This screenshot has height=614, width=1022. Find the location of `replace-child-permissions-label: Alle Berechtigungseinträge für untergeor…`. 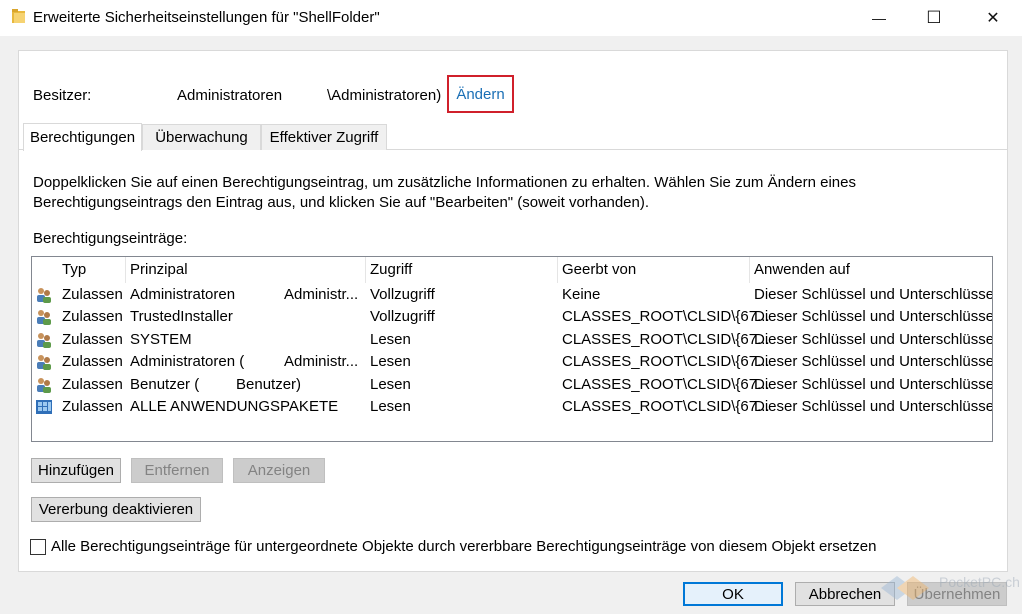

replace-child-permissions-label: Alle Berechtigungseinträge für untergeor… is located at coordinates (464, 546).